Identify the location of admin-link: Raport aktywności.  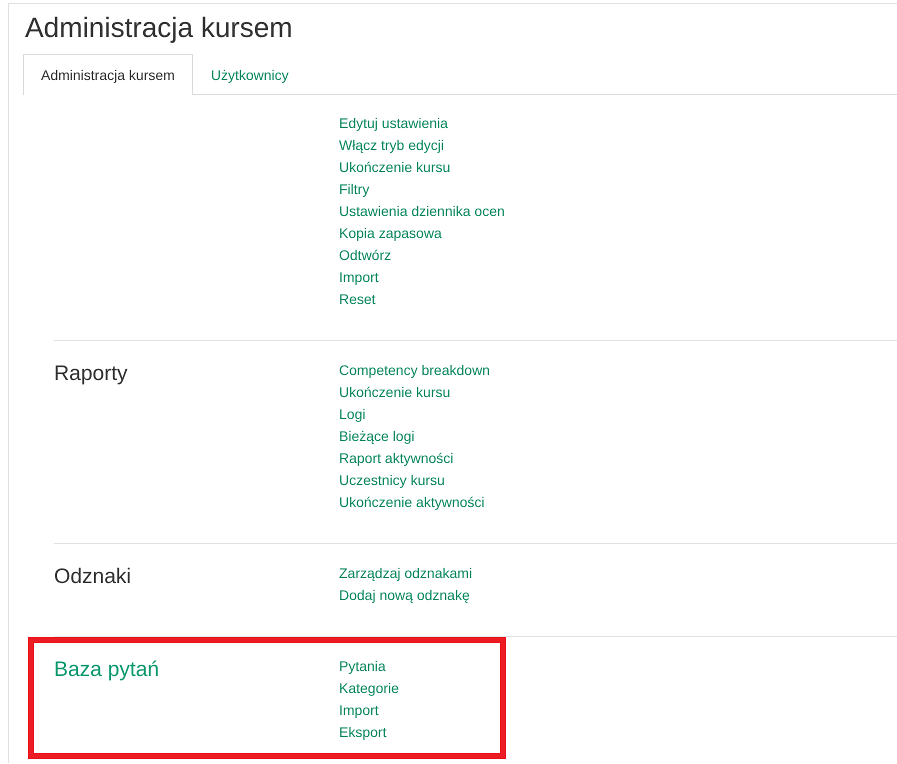
(414, 458).